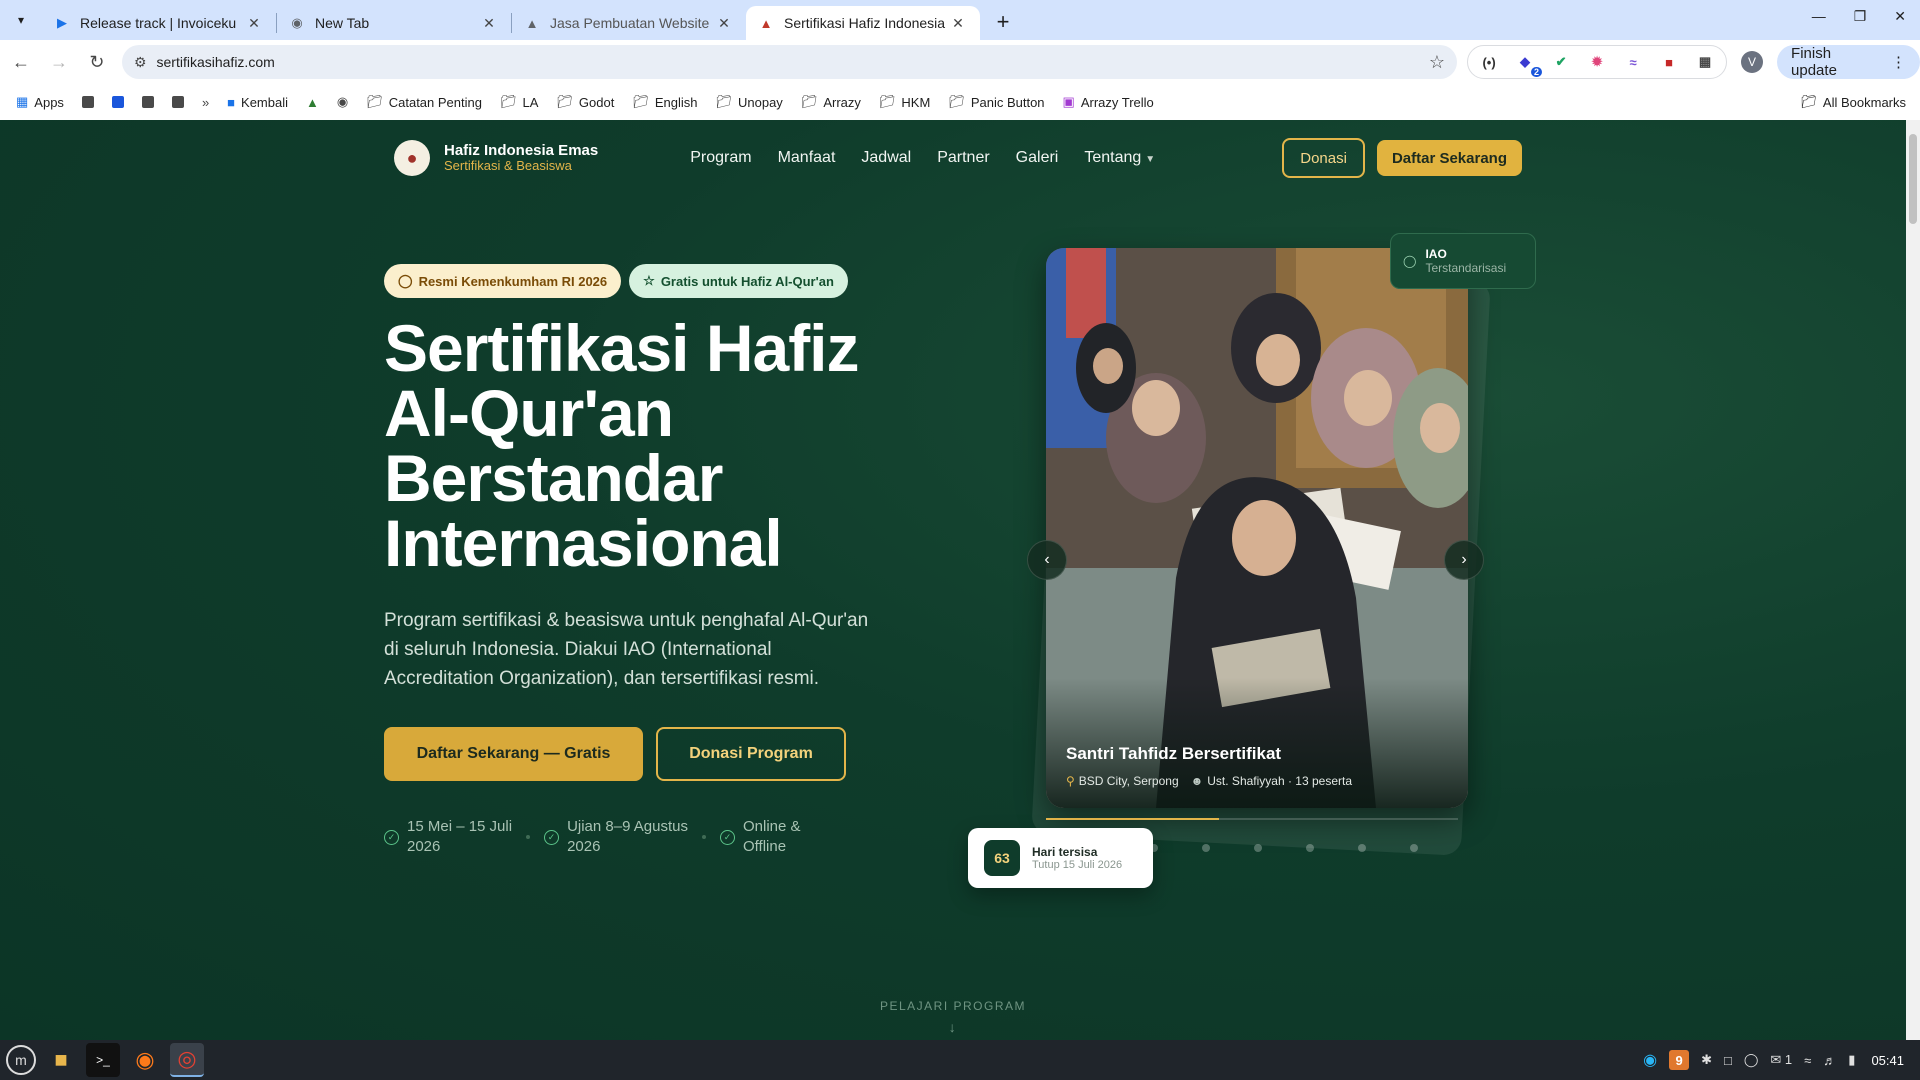 Image resolution: width=1920 pixels, height=1080 pixels. What do you see at coordinates (1848, 62) in the screenshot?
I see `finish-update-button: Finish update ⋮` at bounding box center [1848, 62].